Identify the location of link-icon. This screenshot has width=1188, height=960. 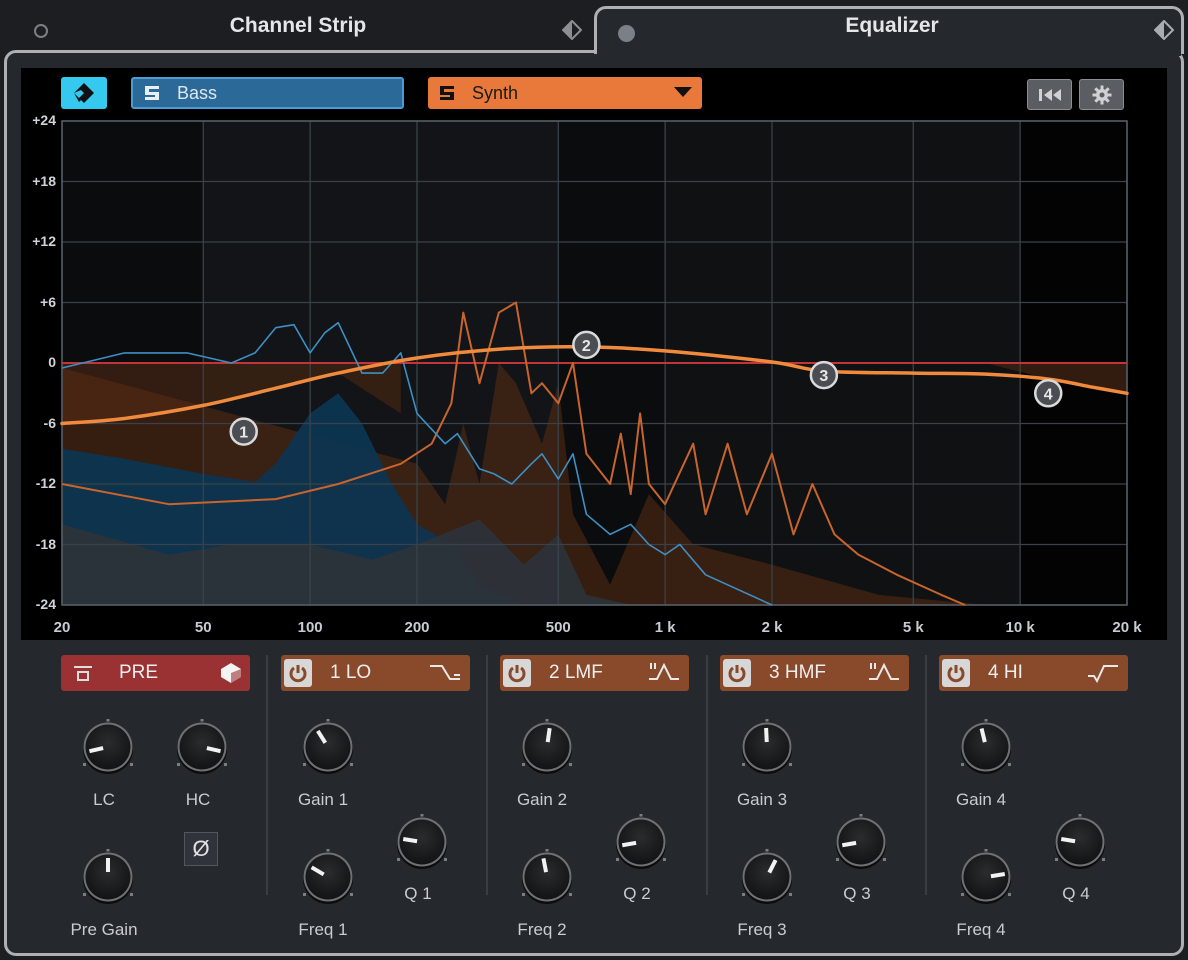
(84, 93).